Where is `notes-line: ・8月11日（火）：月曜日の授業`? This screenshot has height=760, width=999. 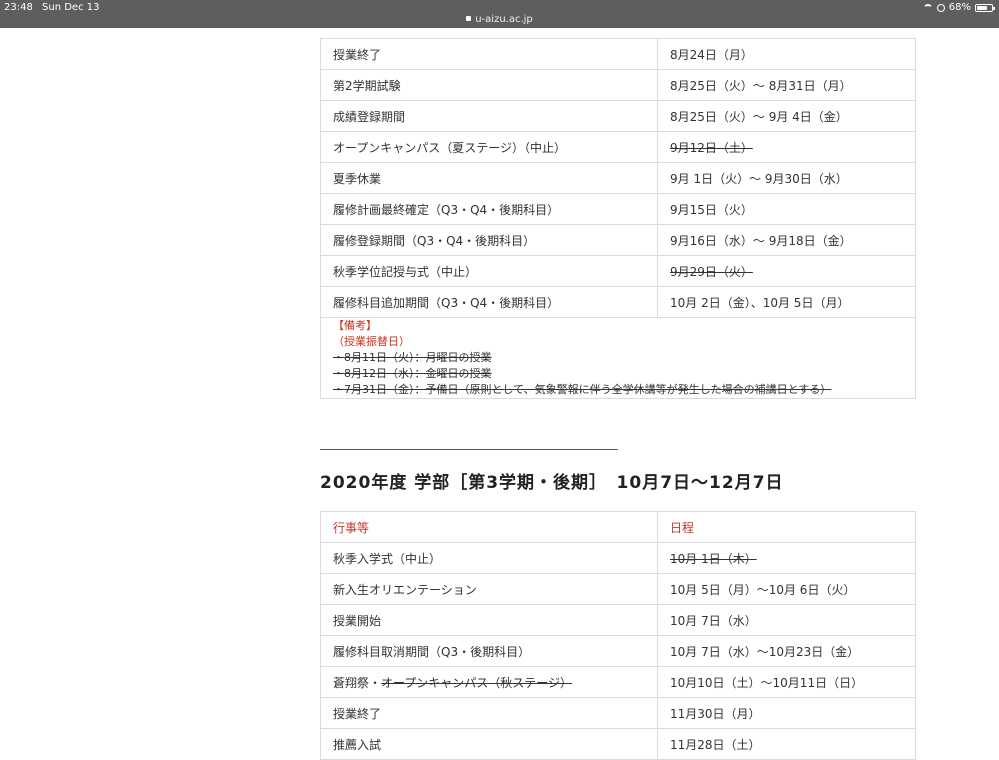
notes-line: ・8月11日（火）：月曜日の授業 is located at coordinates (412, 357).